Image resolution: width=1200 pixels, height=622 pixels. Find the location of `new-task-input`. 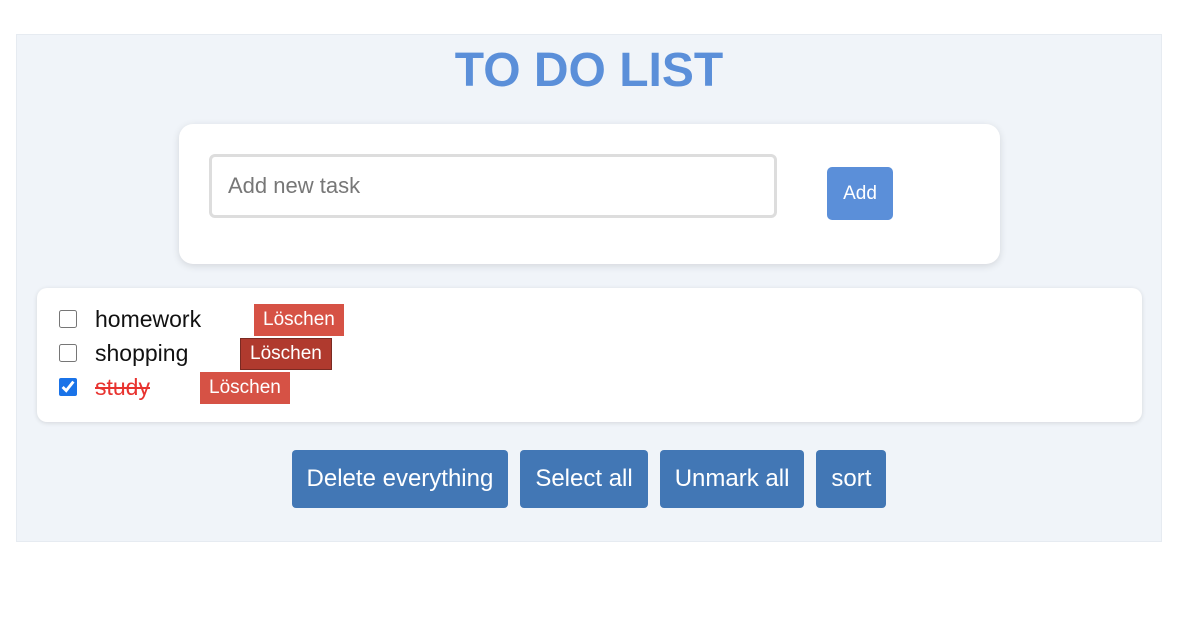

new-task-input is located at coordinates (493, 186).